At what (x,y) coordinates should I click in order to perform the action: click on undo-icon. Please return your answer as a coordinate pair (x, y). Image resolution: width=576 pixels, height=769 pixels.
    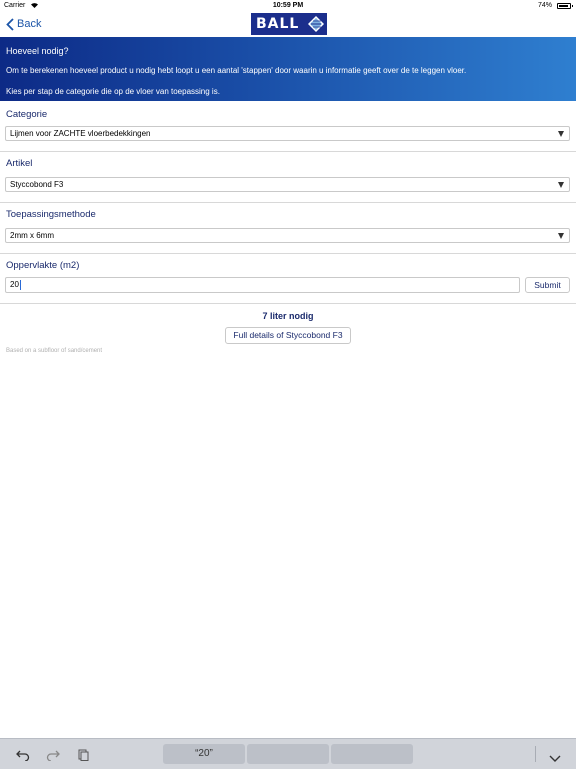
    Looking at the image, I should click on (23, 757).